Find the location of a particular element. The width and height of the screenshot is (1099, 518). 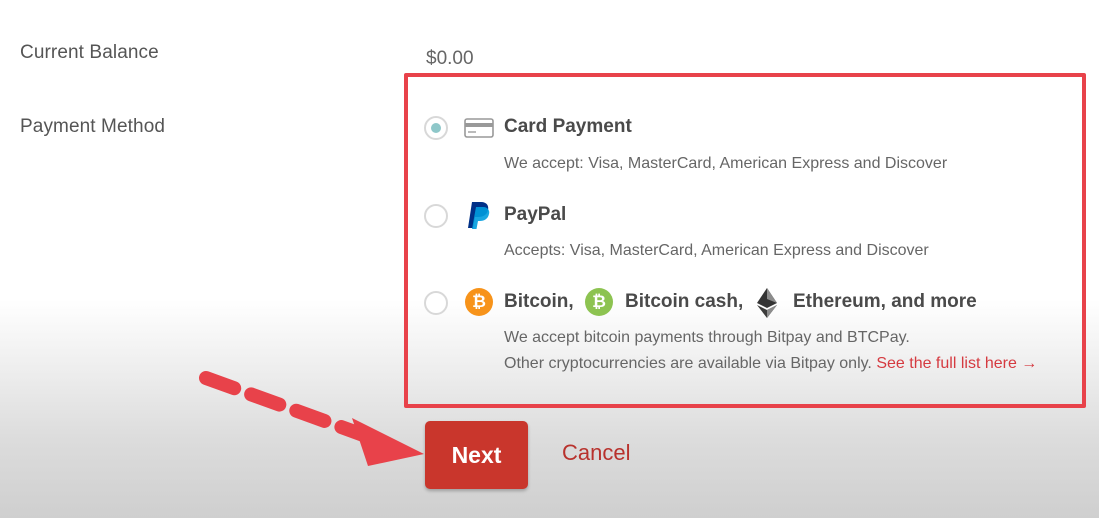

dashed-arrow-icon is located at coordinates (311, 418).